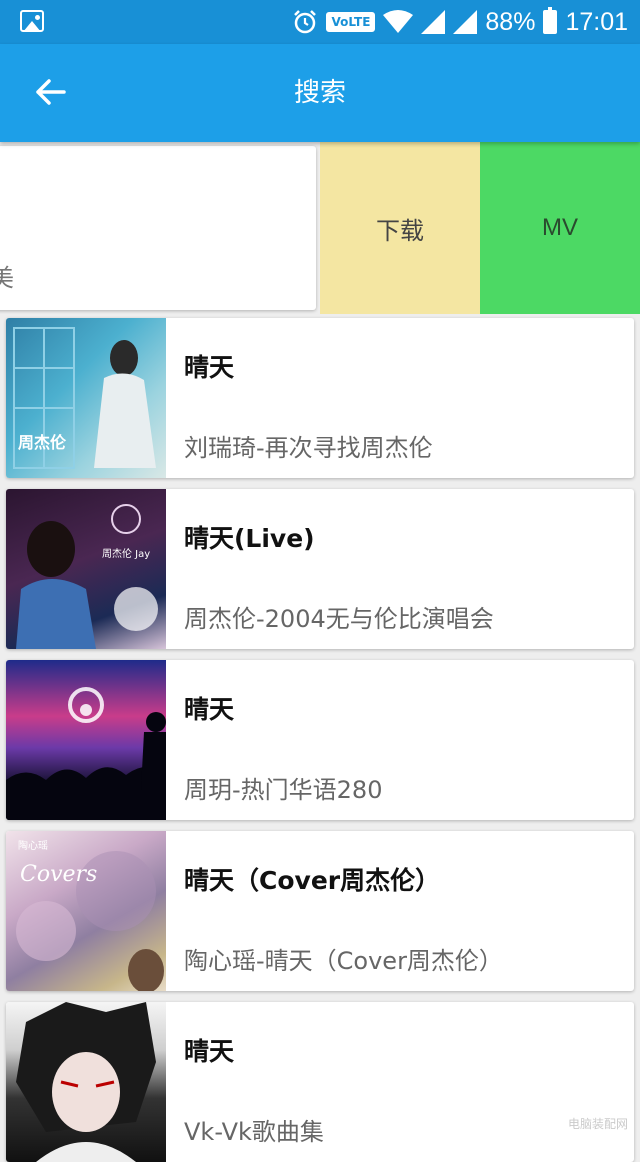 The height and width of the screenshot is (1162, 640). What do you see at coordinates (433, 22) in the screenshot?
I see `signal-icon` at bounding box center [433, 22].